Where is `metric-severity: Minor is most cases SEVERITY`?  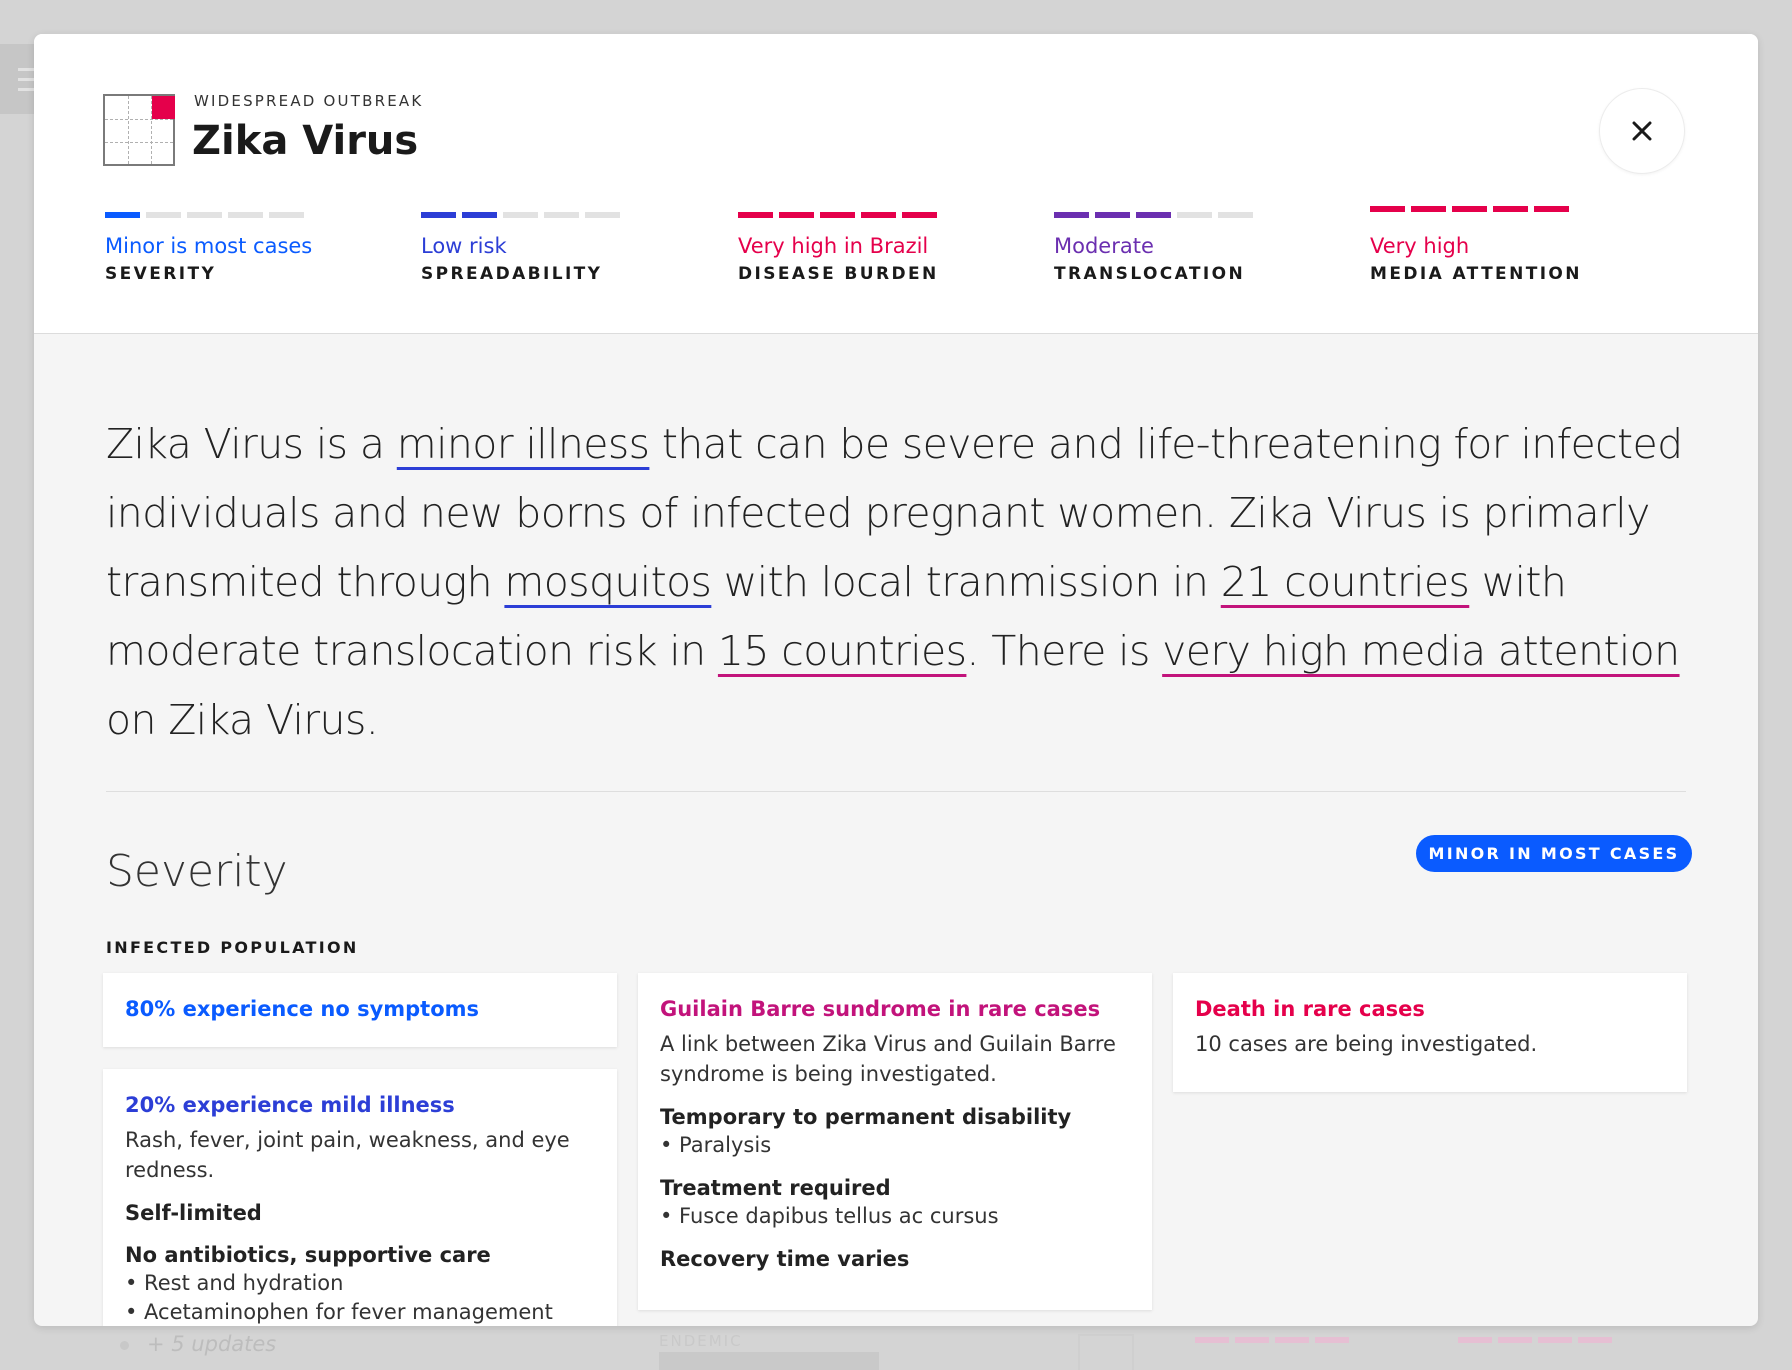
metric-severity: Minor is most cases SEVERITY is located at coordinates (208, 248).